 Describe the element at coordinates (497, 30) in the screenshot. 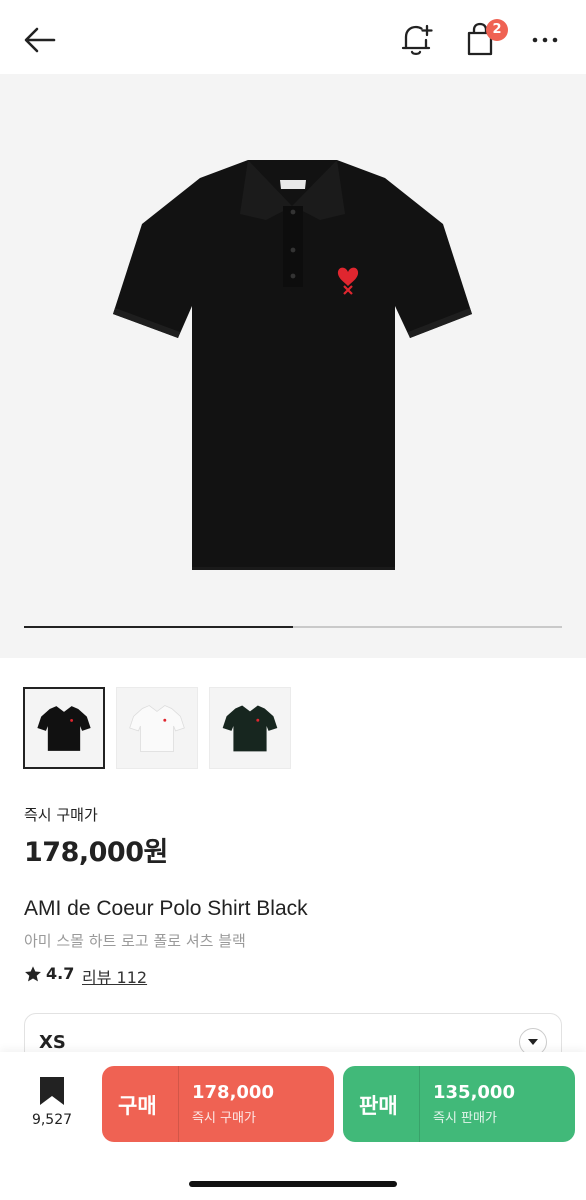

I see `cart-count-badge: 2` at that location.